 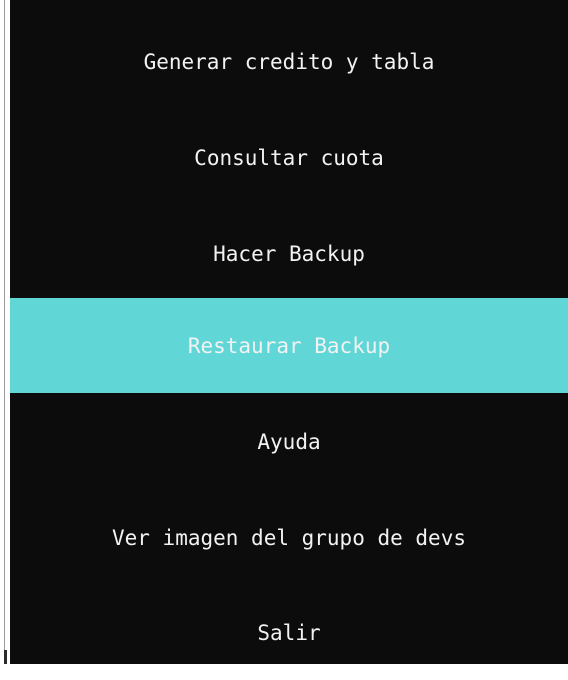 I want to click on menu-item-hacer-backup: Hacer Backup, so click(x=289, y=253).